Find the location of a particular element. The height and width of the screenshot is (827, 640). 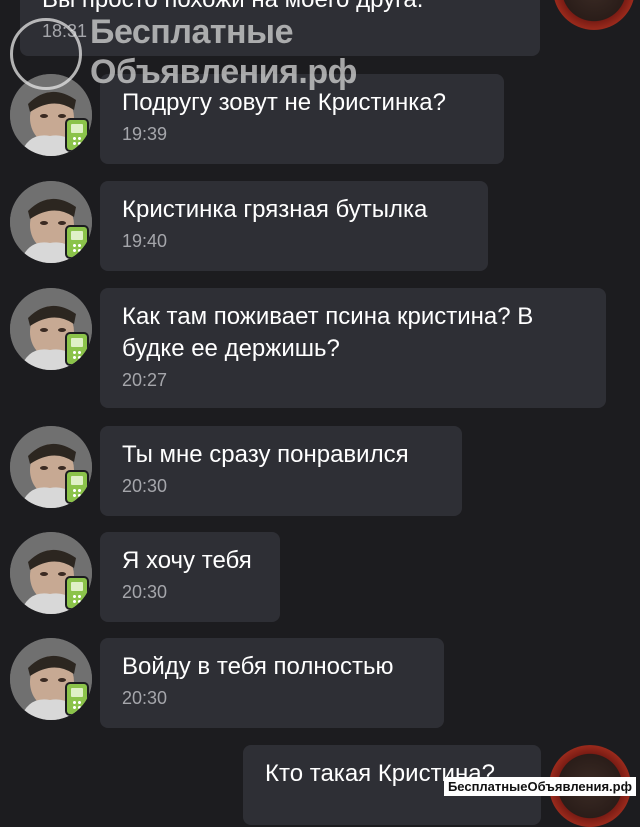

message-bubble: Войду в тебя полностью 20:30 is located at coordinates (272, 683).